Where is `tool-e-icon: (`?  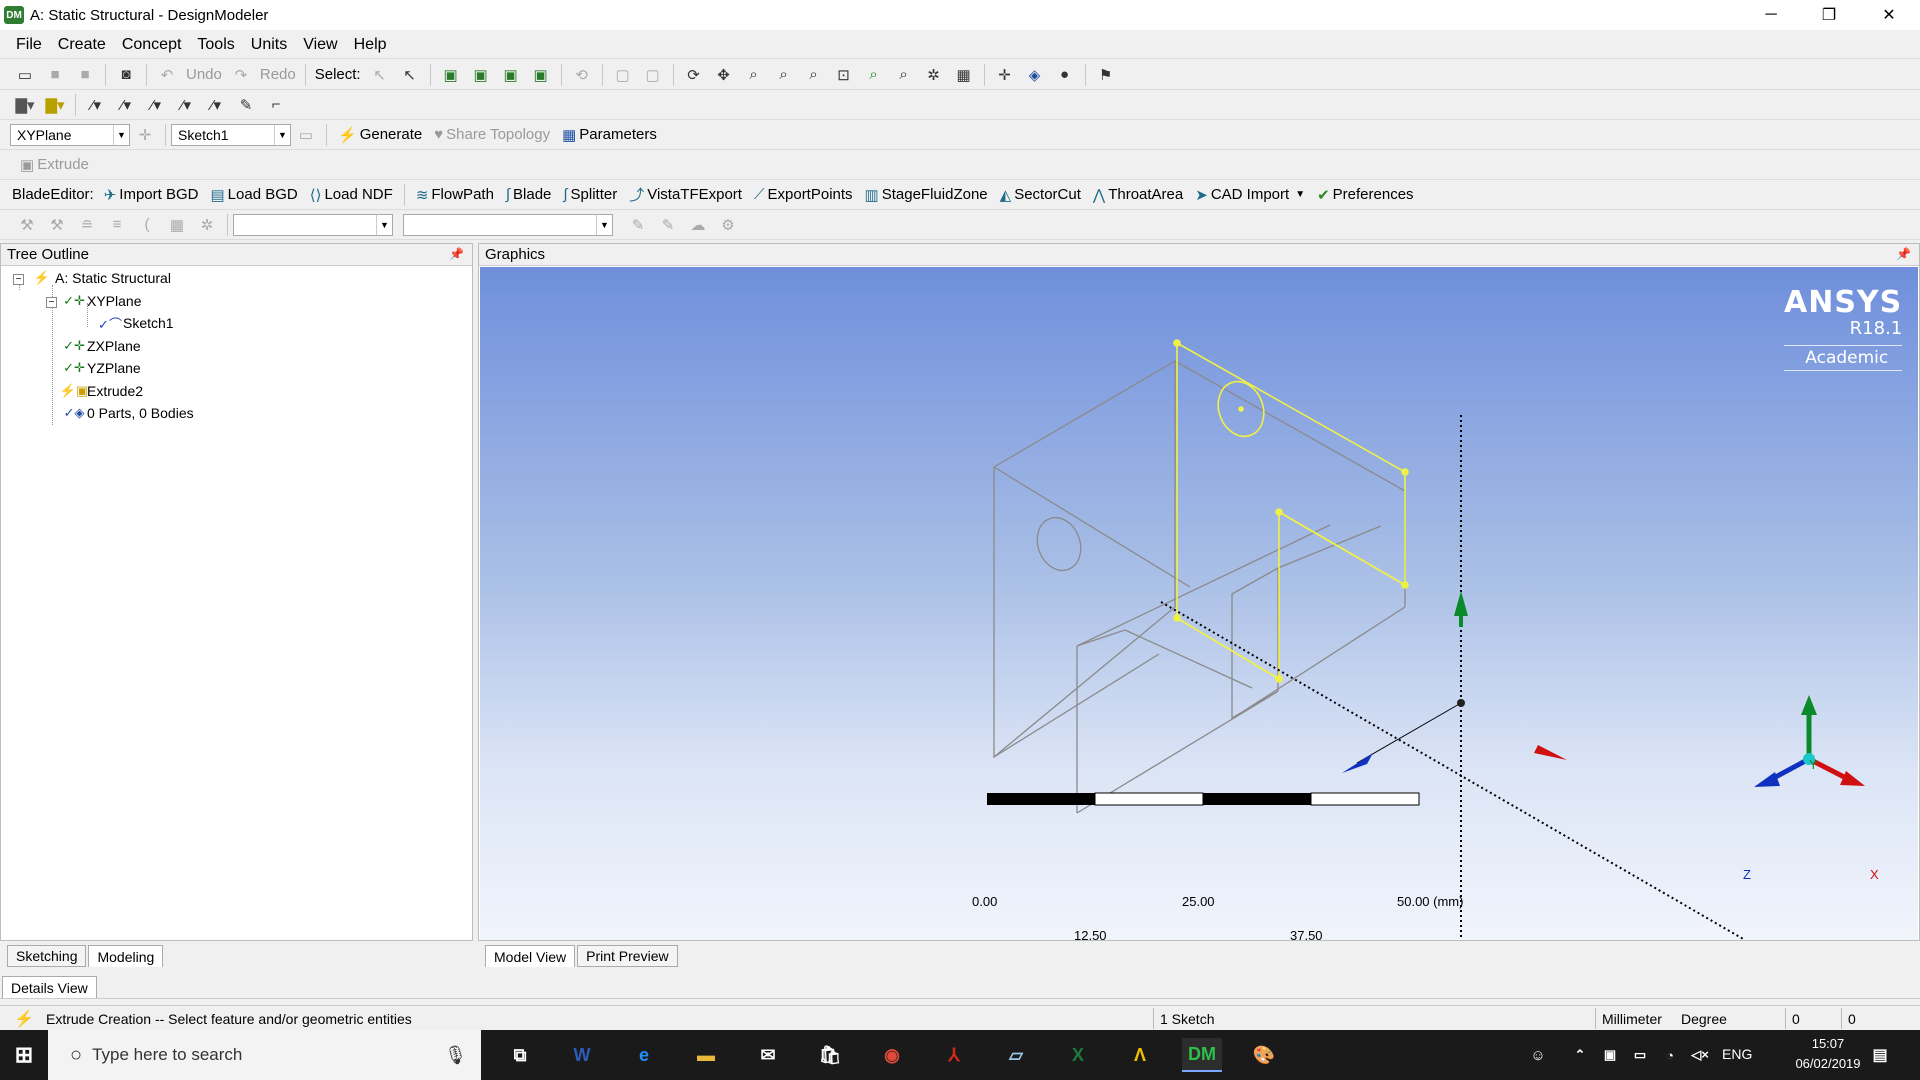
tool-e-icon: ( is located at coordinates (147, 225).